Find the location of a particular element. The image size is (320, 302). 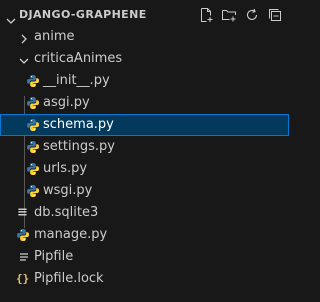

tree-item-label: Pipfile is located at coordinates (54, 256).